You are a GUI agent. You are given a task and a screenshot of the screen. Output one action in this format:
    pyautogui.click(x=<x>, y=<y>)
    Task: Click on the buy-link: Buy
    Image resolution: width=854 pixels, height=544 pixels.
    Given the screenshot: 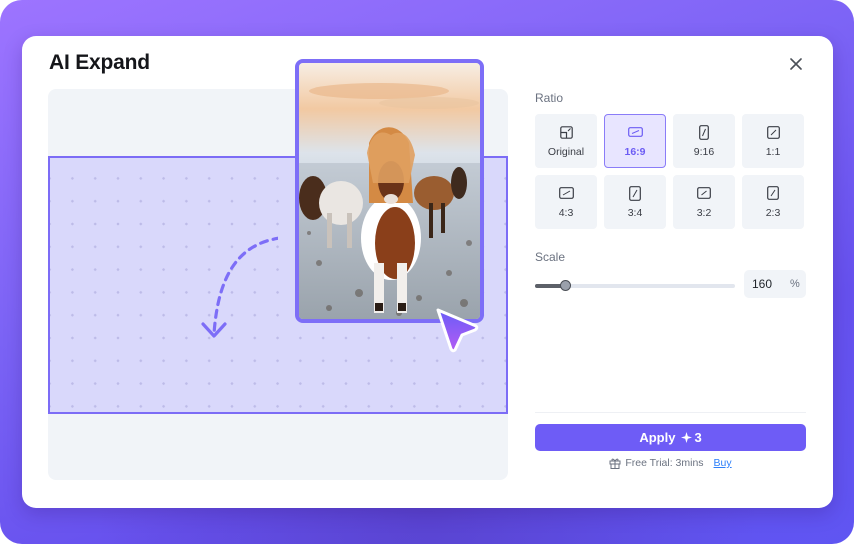 What is the action you would take?
    pyautogui.click(x=723, y=463)
    